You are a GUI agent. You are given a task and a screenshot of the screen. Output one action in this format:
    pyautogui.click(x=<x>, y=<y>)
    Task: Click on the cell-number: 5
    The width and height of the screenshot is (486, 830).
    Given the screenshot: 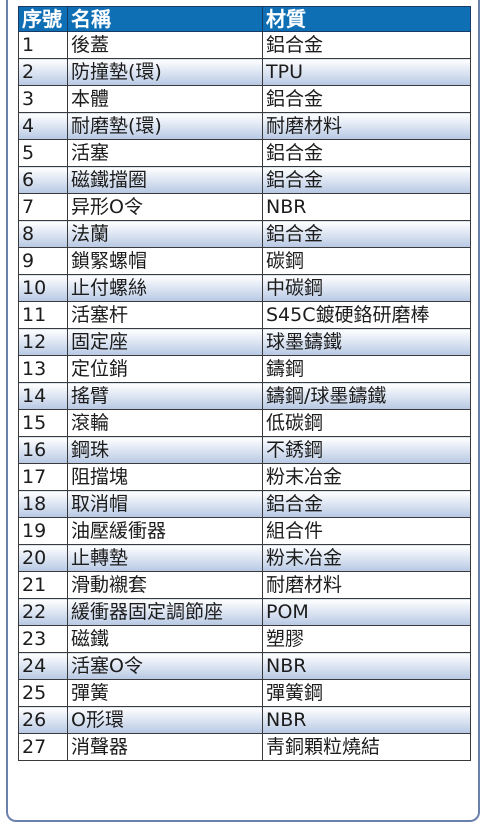 What is the action you would take?
    pyautogui.click(x=43, y=153)
    